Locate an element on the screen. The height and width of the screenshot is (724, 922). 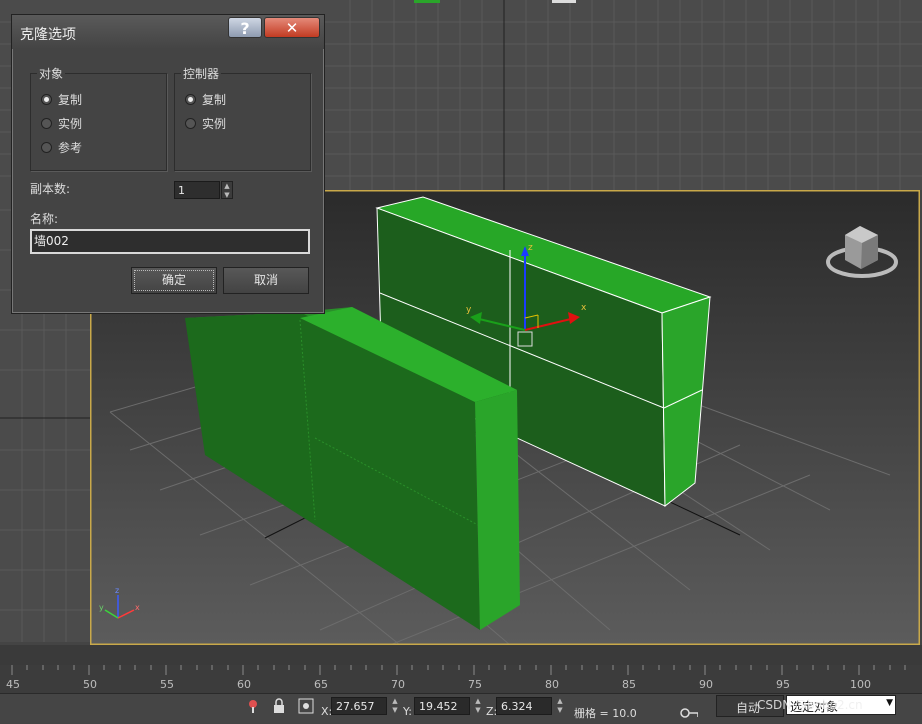
object-reference-radio: 参考 is located at coordinates (61, 148).